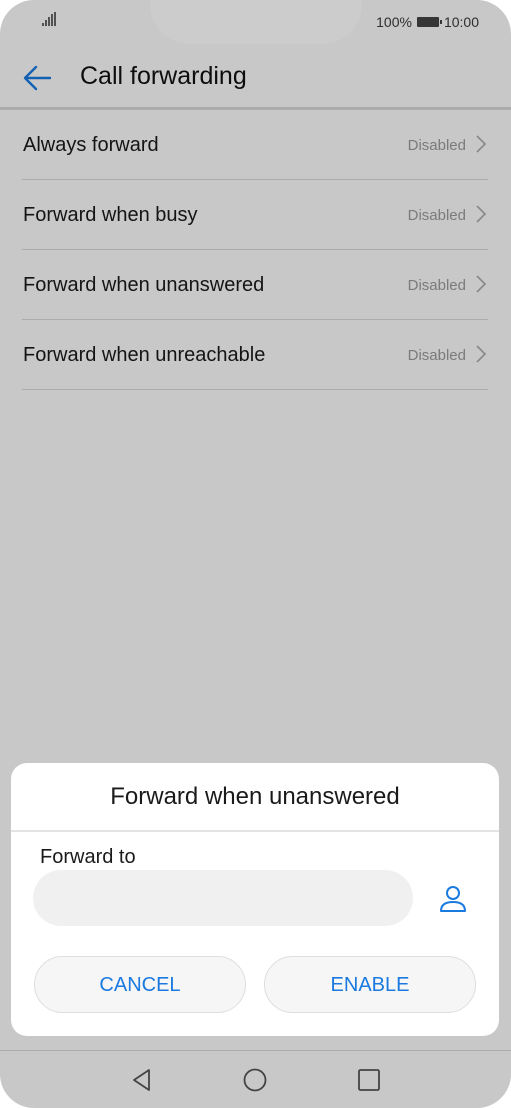 This screenshot has width=511, height=1108. Describe the element at coordinates (370, 984) in the screenshot. I see `enable-button: ENABLE` at that location.